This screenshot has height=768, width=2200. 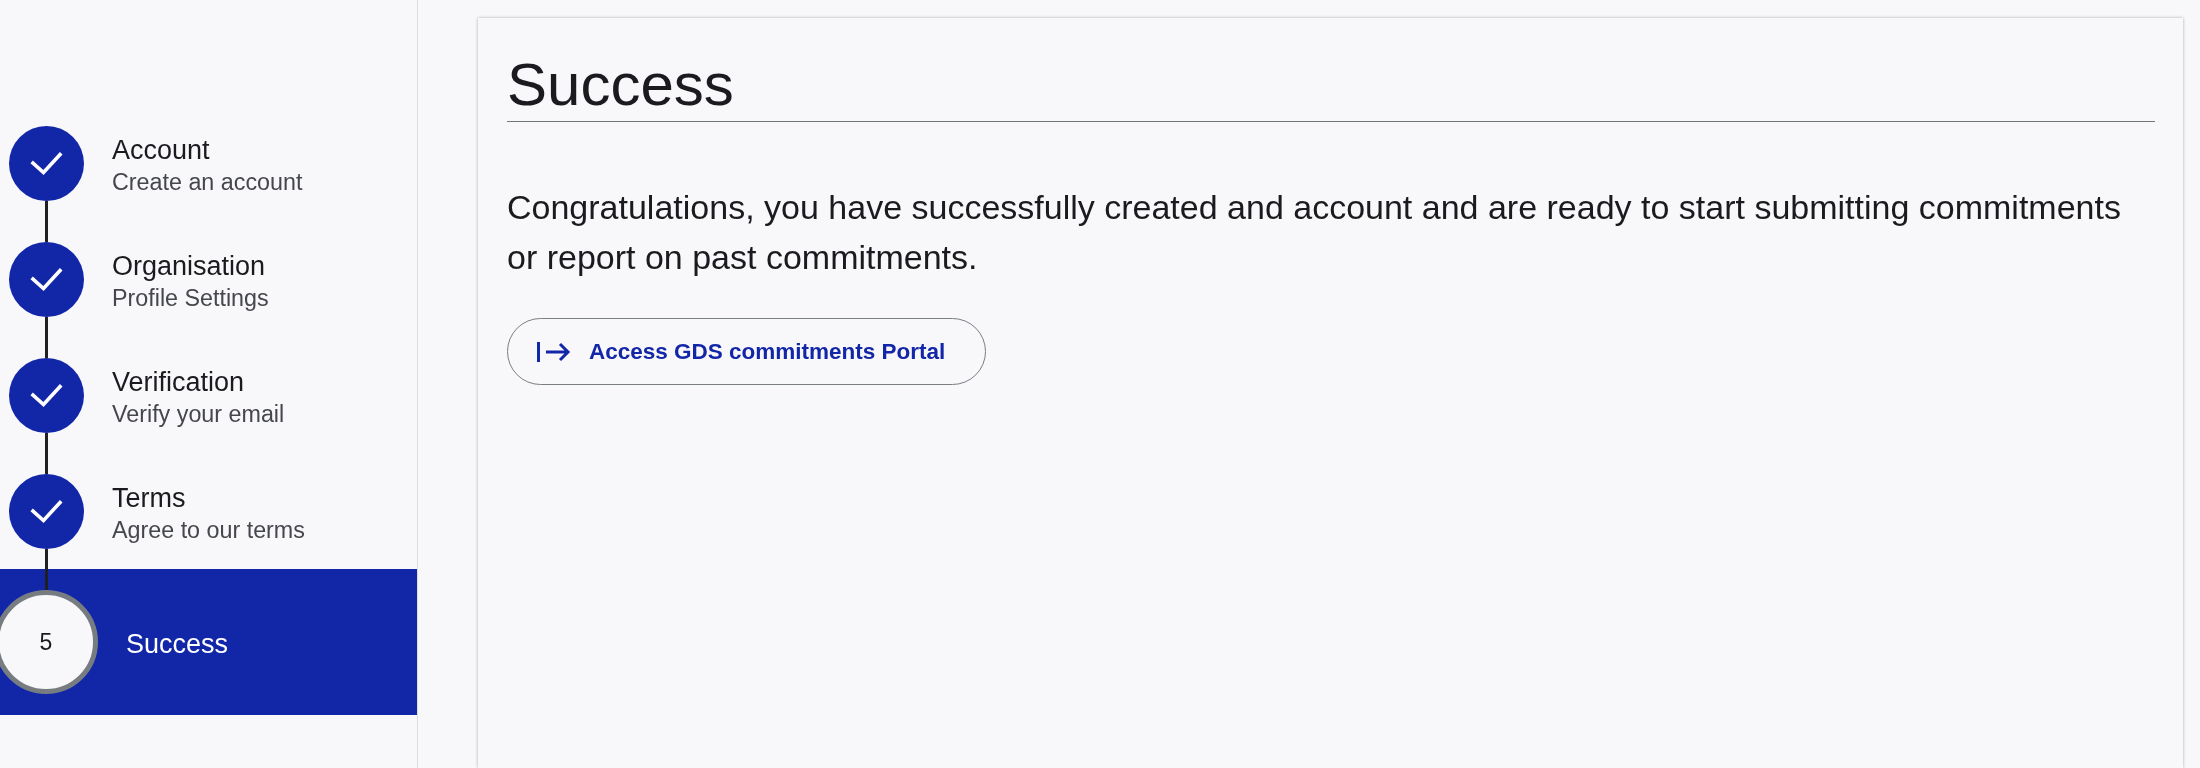 What do you see at coordinates (620, 85) in the screenshot?
I see `page-title: Success` at bounding box center [620, 85].